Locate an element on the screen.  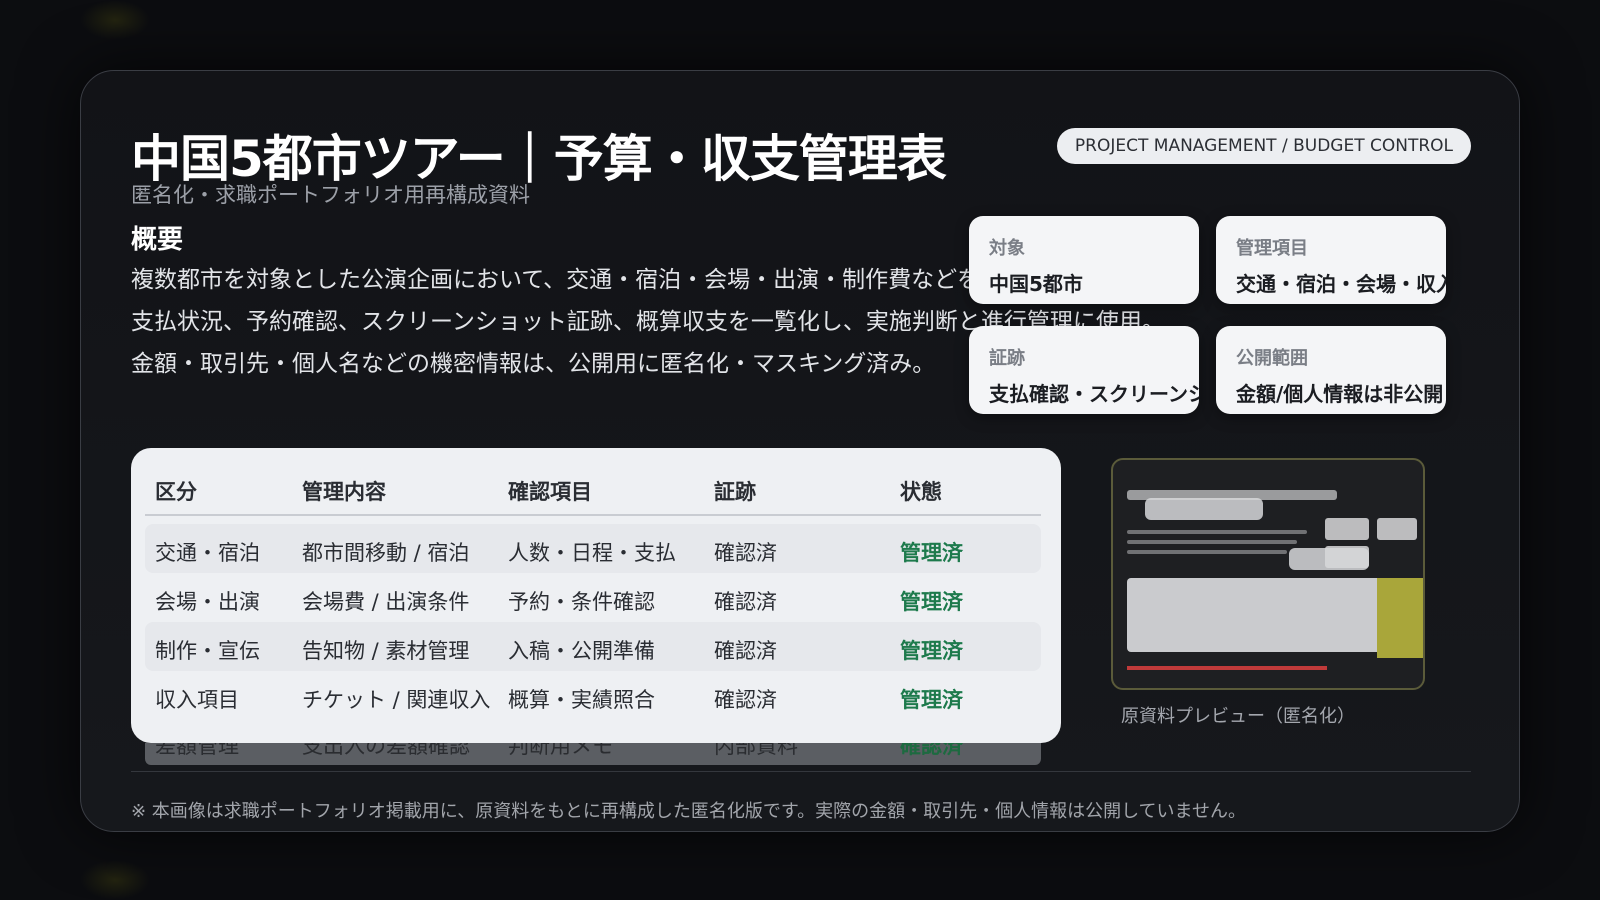
footer-divider is located at coordinates (801, 771).